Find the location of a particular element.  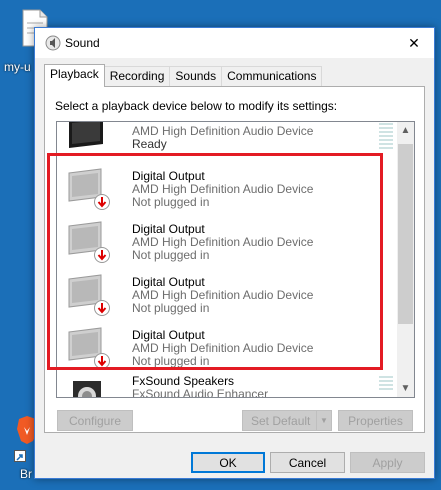

chevron-up-icon: ▲ is located at coordinates (405, 130).